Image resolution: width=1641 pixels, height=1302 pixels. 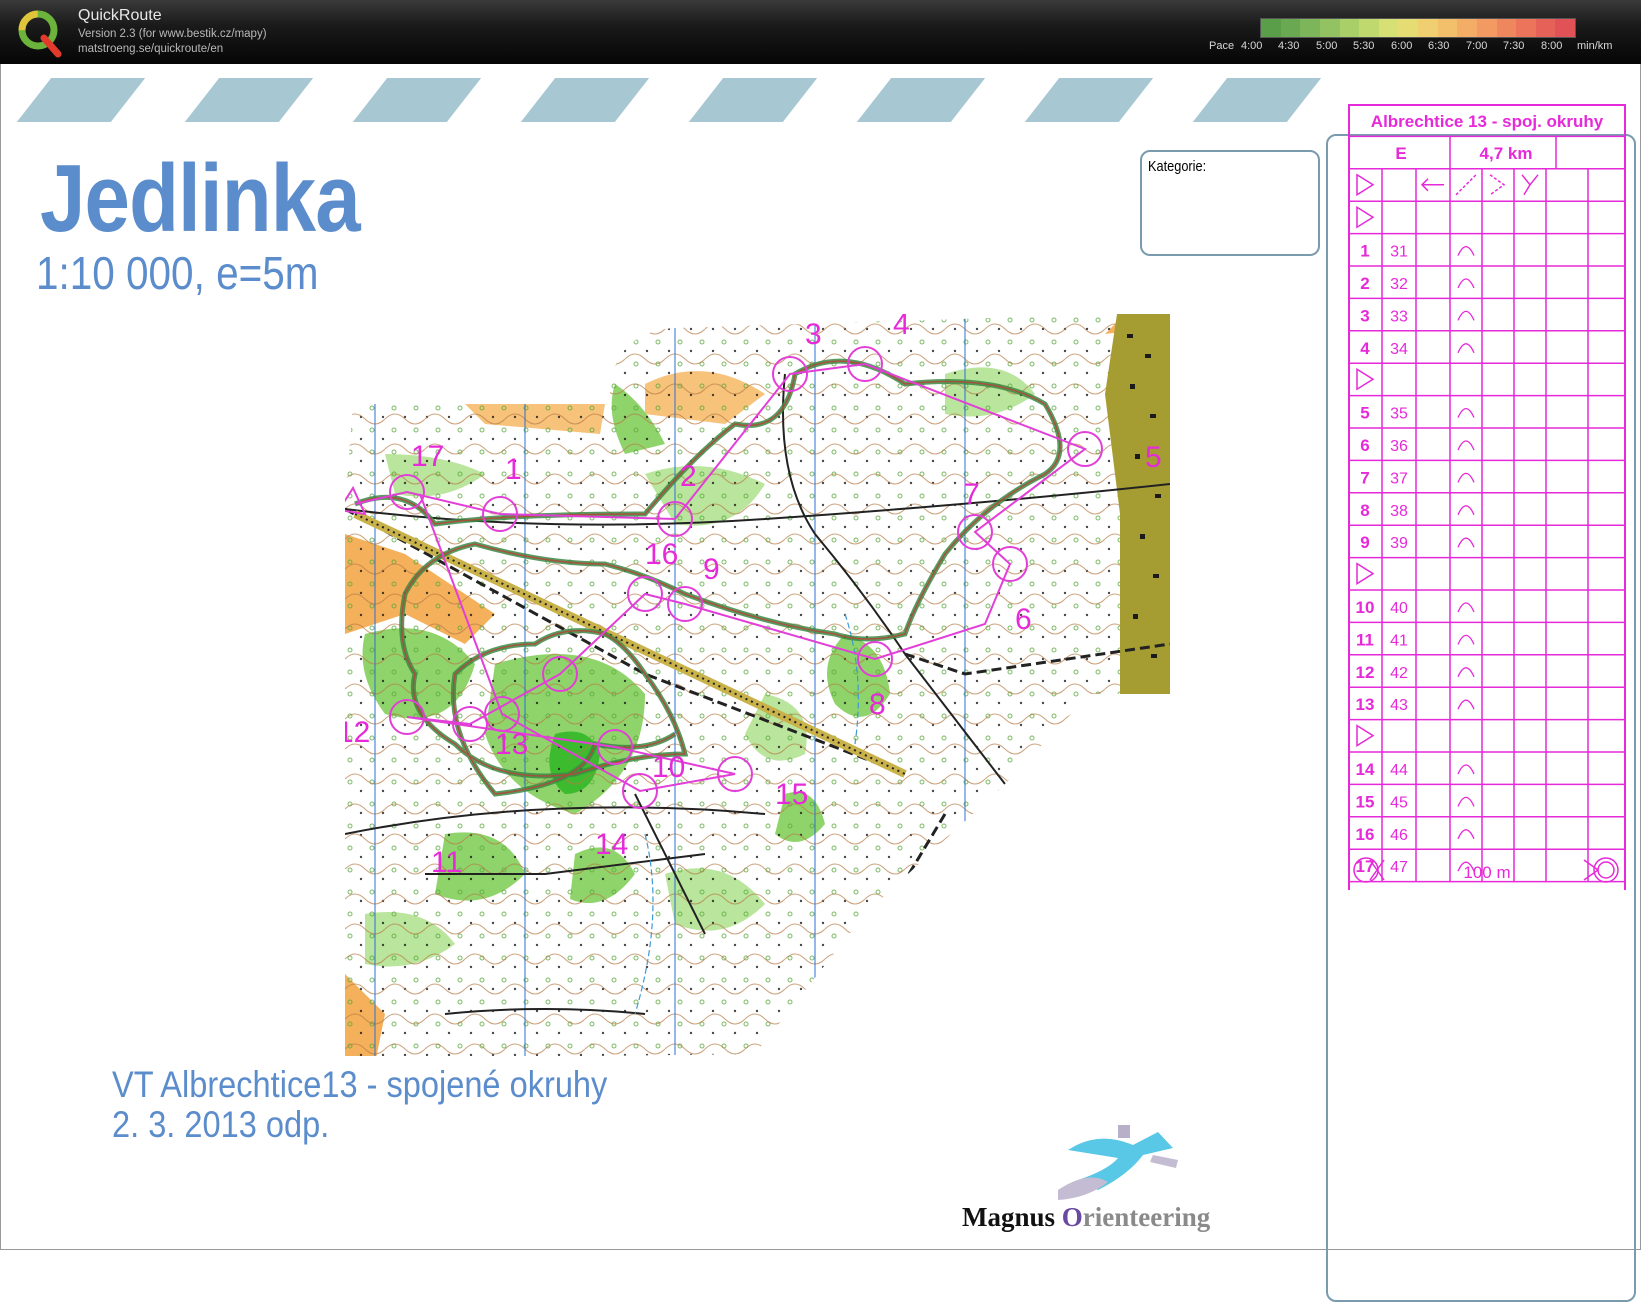 I want to click on app-version: Version 2.3 (for www.bestik.cz/mapy), so click(x=172, y=34).